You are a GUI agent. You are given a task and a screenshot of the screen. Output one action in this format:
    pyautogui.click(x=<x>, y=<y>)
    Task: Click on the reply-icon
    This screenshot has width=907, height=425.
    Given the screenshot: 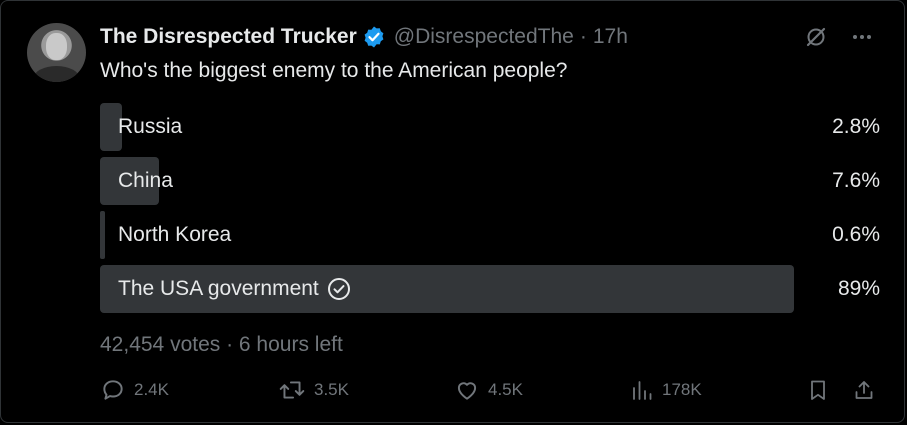 What is the action you would take?
    pyautogui.click(x=113, y=390)
    